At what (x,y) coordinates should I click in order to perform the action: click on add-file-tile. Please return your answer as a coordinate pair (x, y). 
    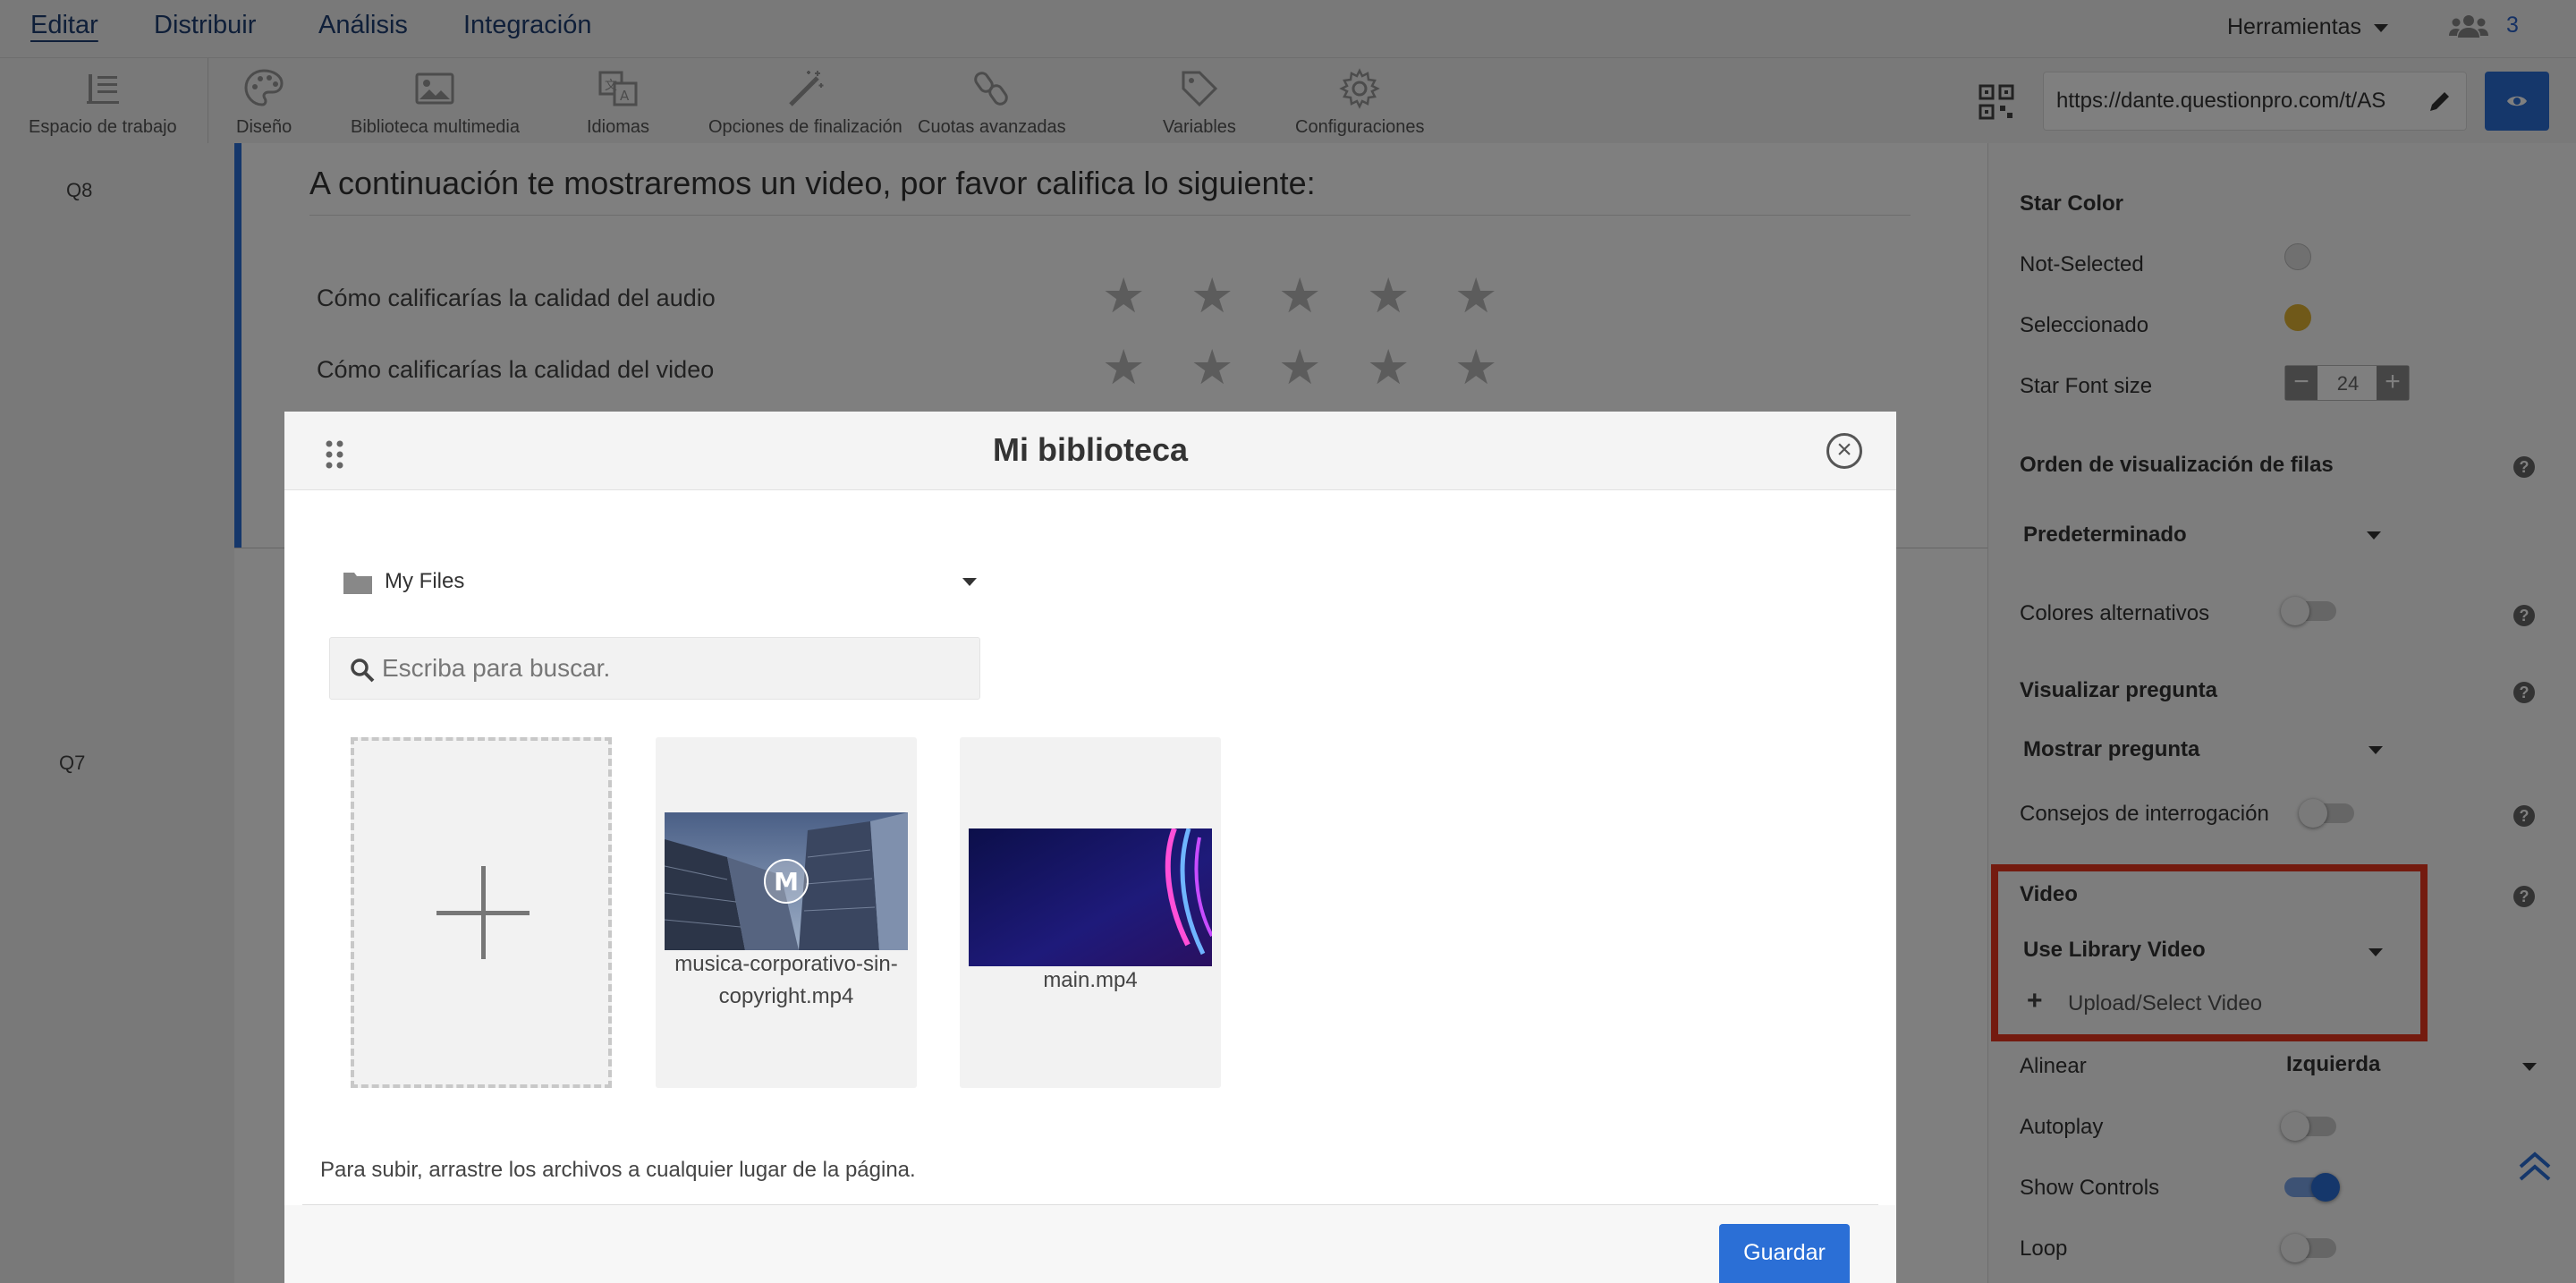
    Looking at the image, I should click on (481, 912).